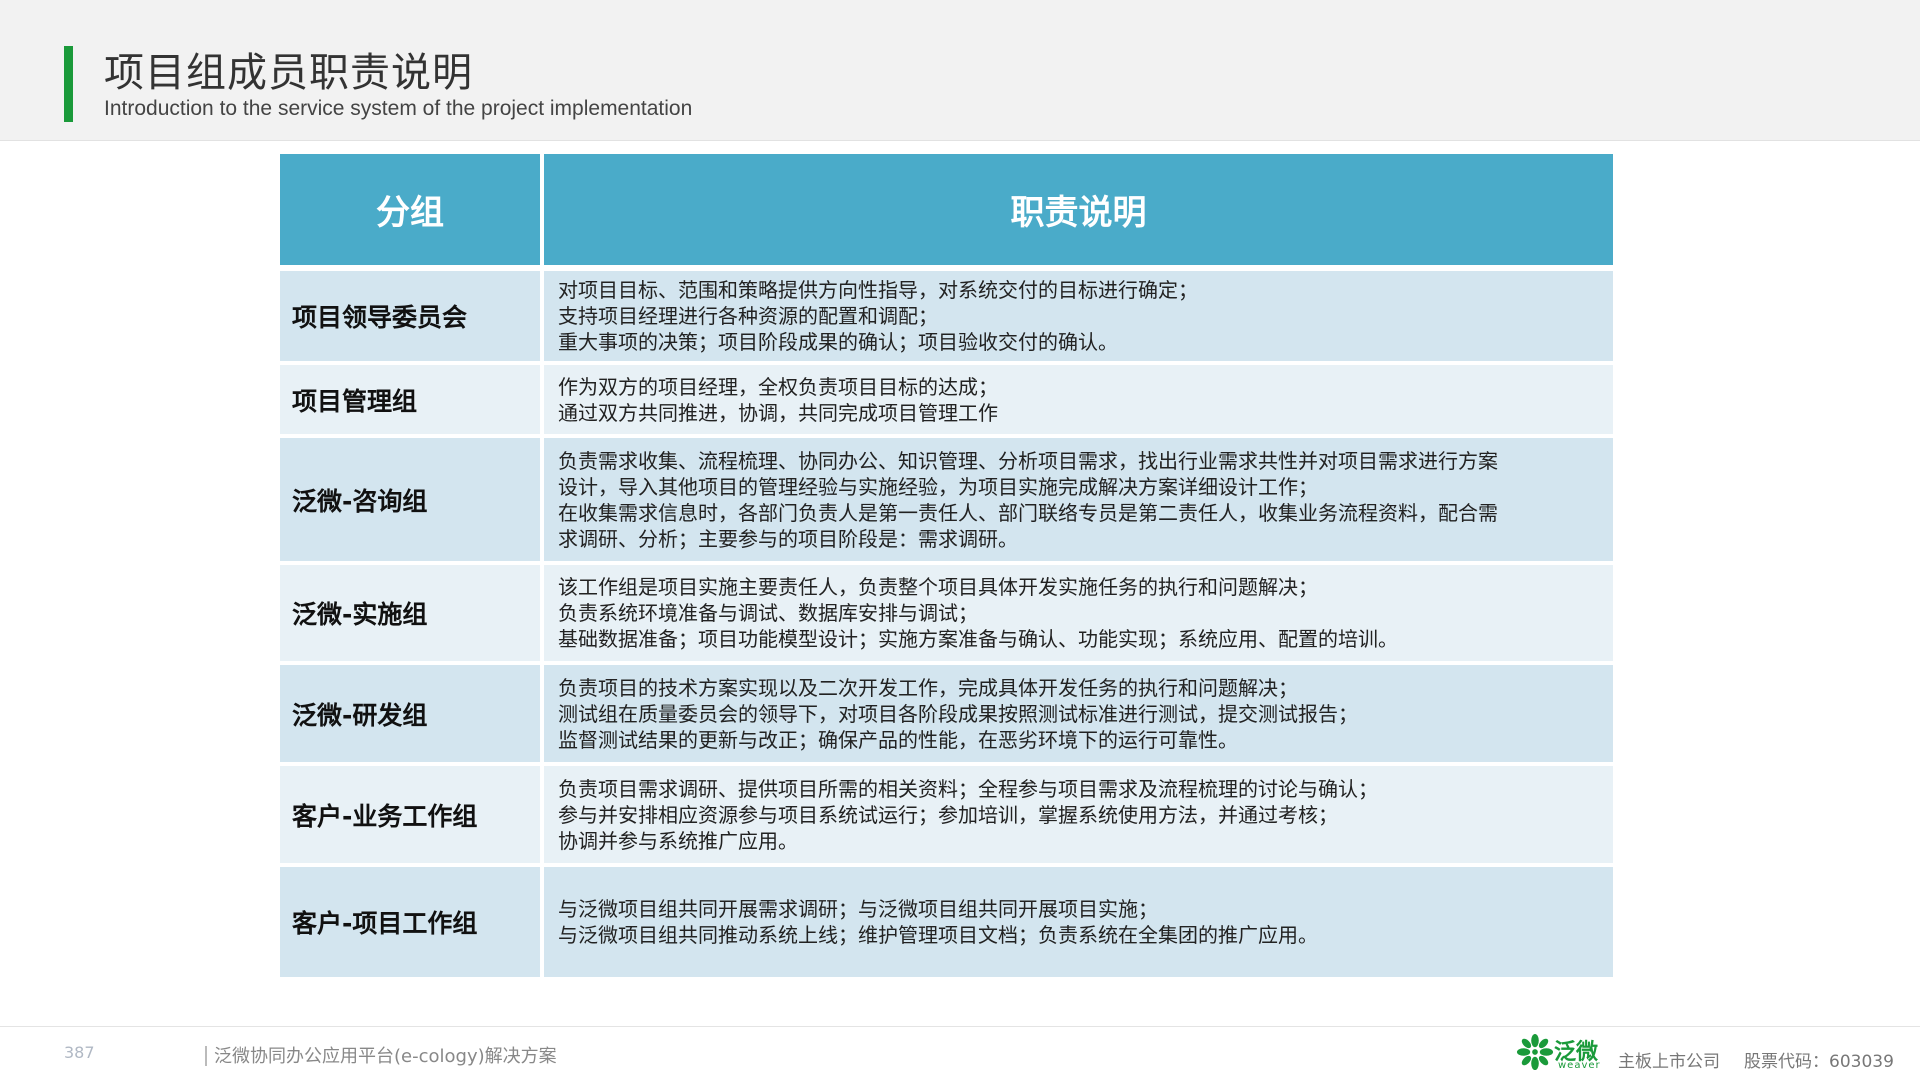  I want to click on duty-line: 对项目目标、范围和策略提供方向性指导，对系统交付的目标进行确定；, so click(878, 290).